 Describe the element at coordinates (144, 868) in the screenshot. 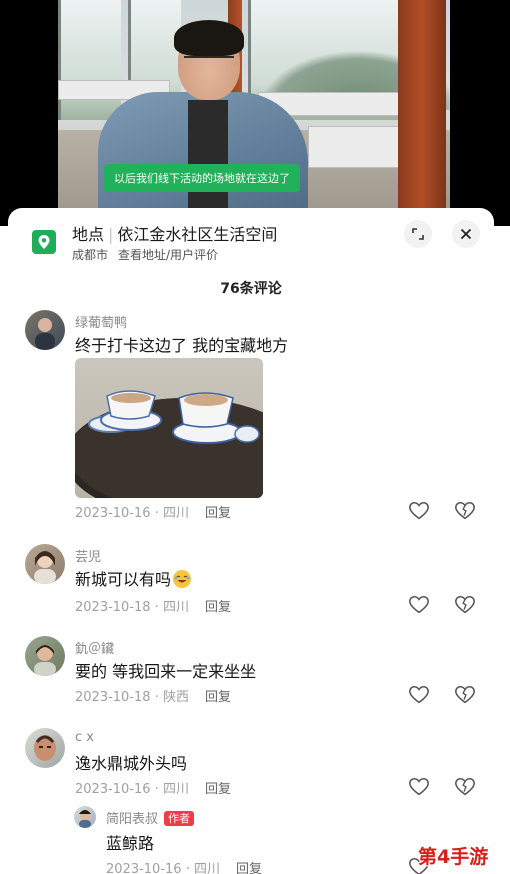

I see `reply-date: 2023-10-16` at that location.